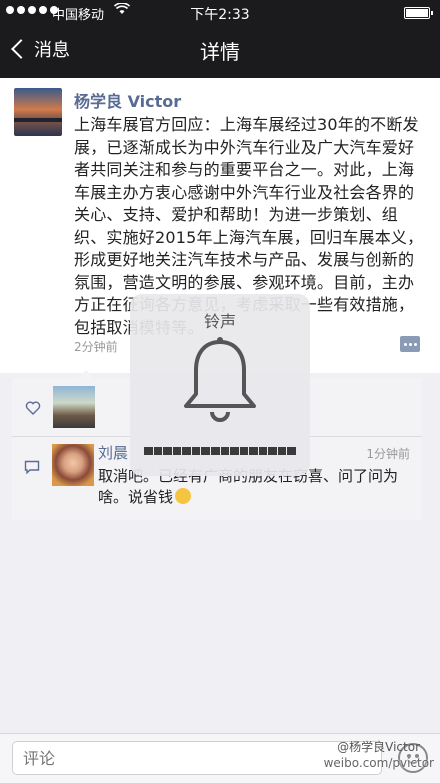  I want to click on watermark-url: weibo.com/pvictor, so click(378, 763).